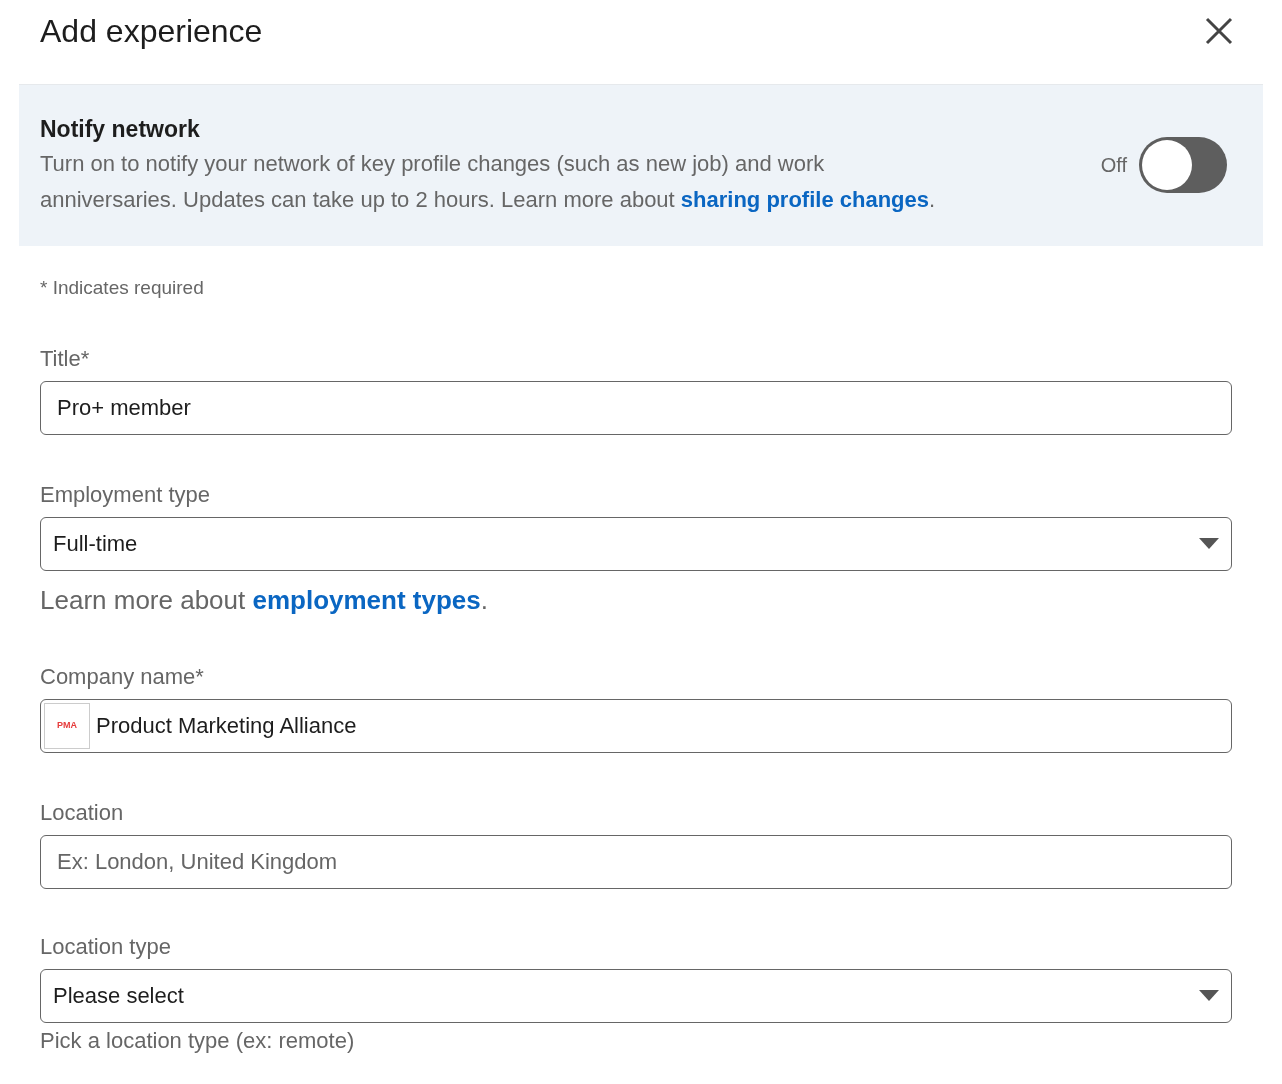 This screenshot has height=1084, width=1282. I want to click on field-label: Company name*, so click(122, 676).